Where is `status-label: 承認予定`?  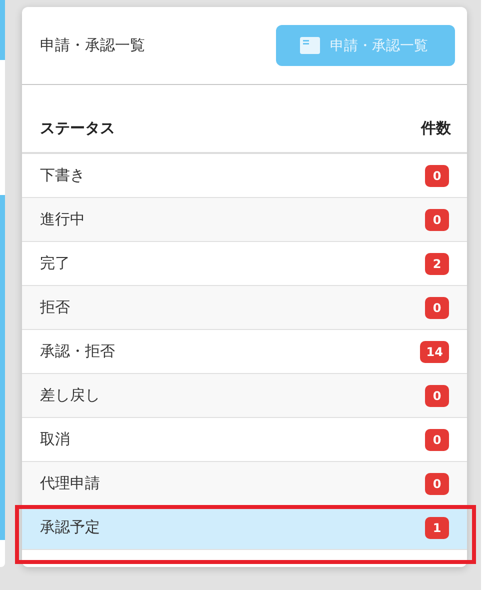 status-label: 承認予定 is located at coordinates (70, 527).